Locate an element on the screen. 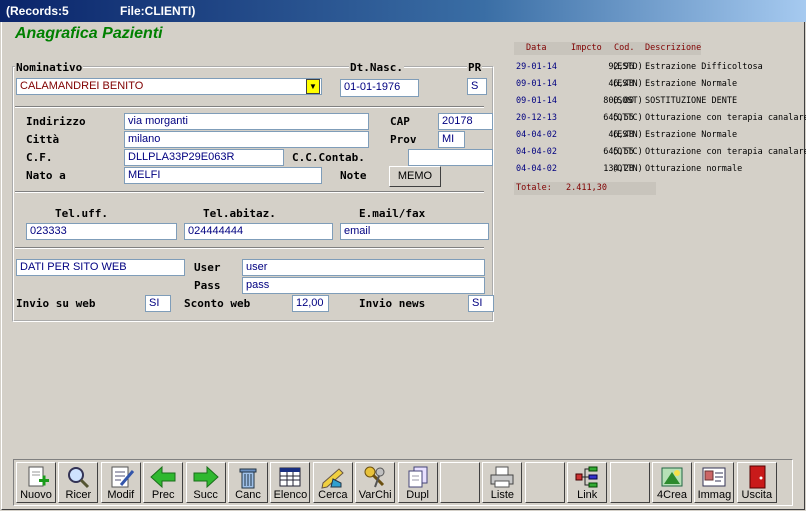 This screenshot has height=511, width=806. user-label: User is located at coordinates (207, 267).